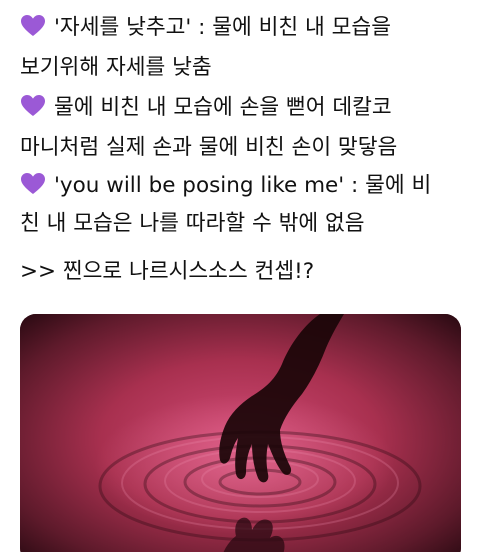 This screenshot has height=552, width=480. What do you see at coordinates (223, 107) in the screenshot?
I see `line-3-text: 물에 비친 내 모습에 손을 뻗어 데칼코` at bounding box center [223, 107].